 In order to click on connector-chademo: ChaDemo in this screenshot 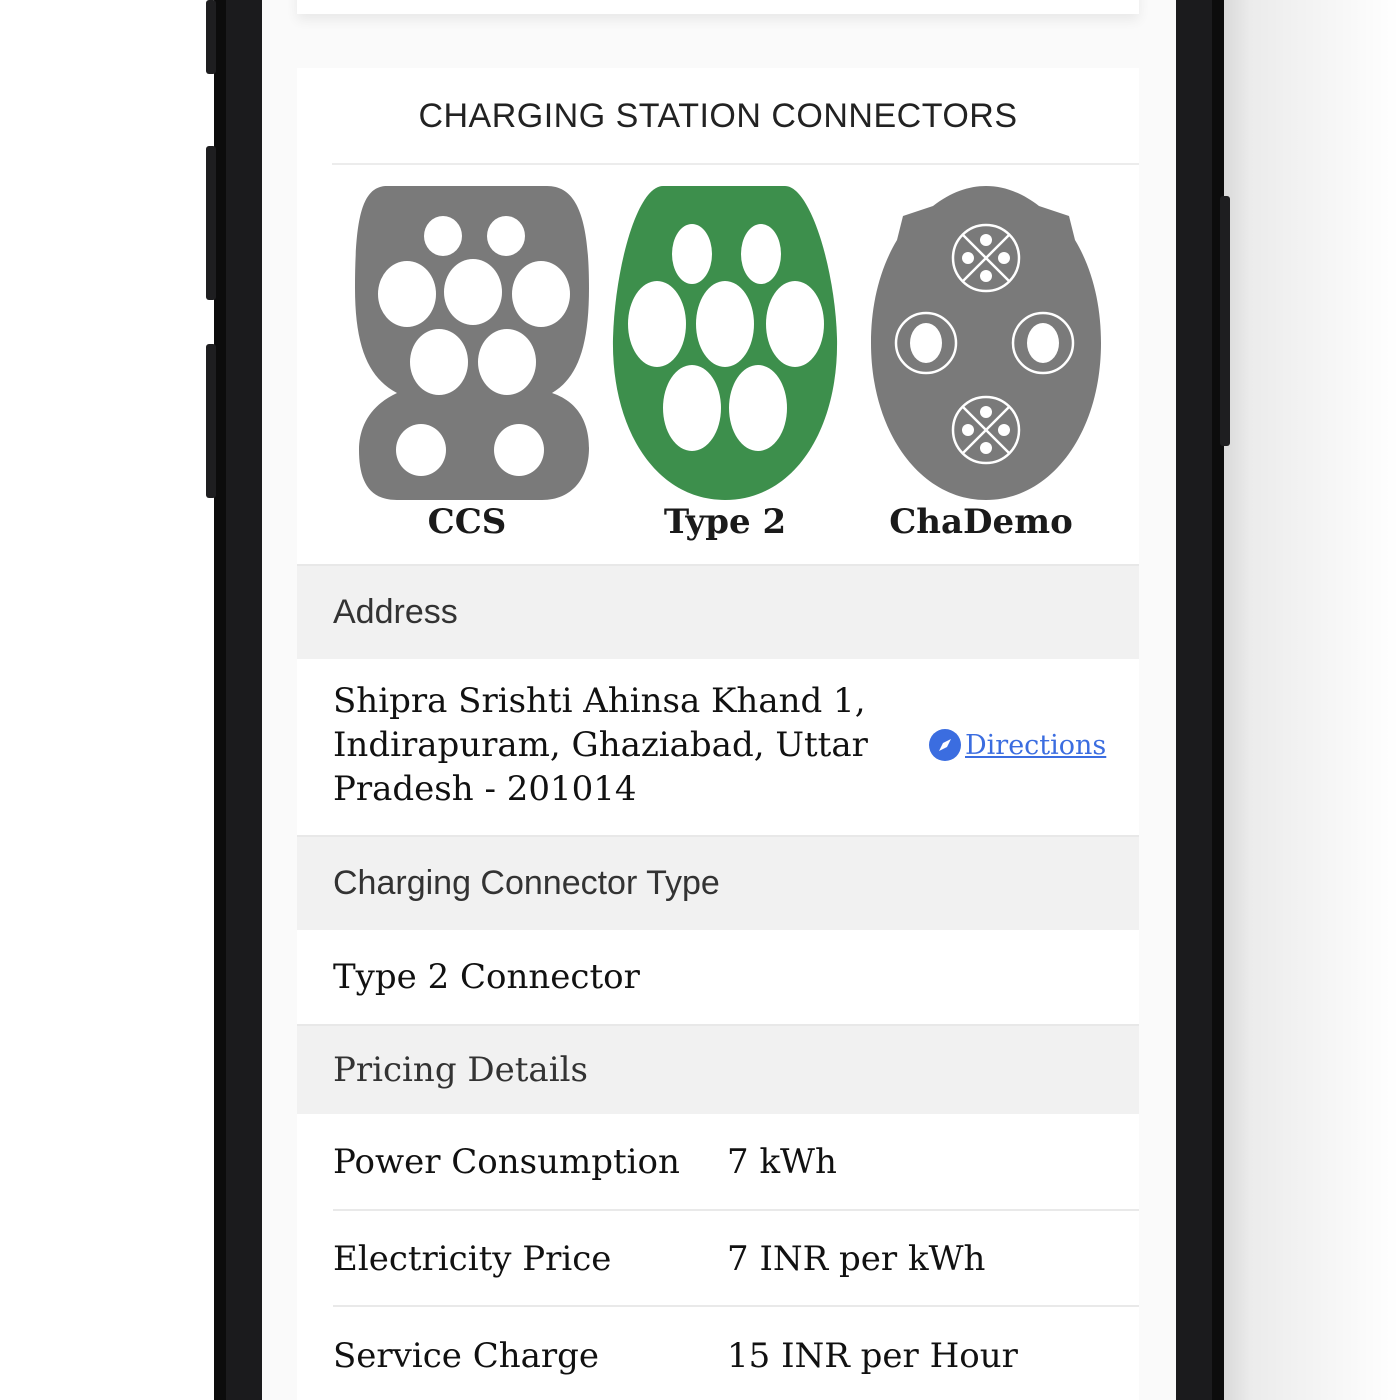, I will do `click(981, 371)`.